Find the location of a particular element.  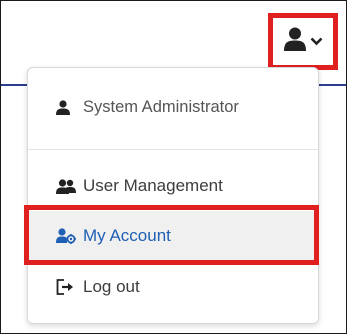

user-menu-toggle is located at coordinates (303, 41).